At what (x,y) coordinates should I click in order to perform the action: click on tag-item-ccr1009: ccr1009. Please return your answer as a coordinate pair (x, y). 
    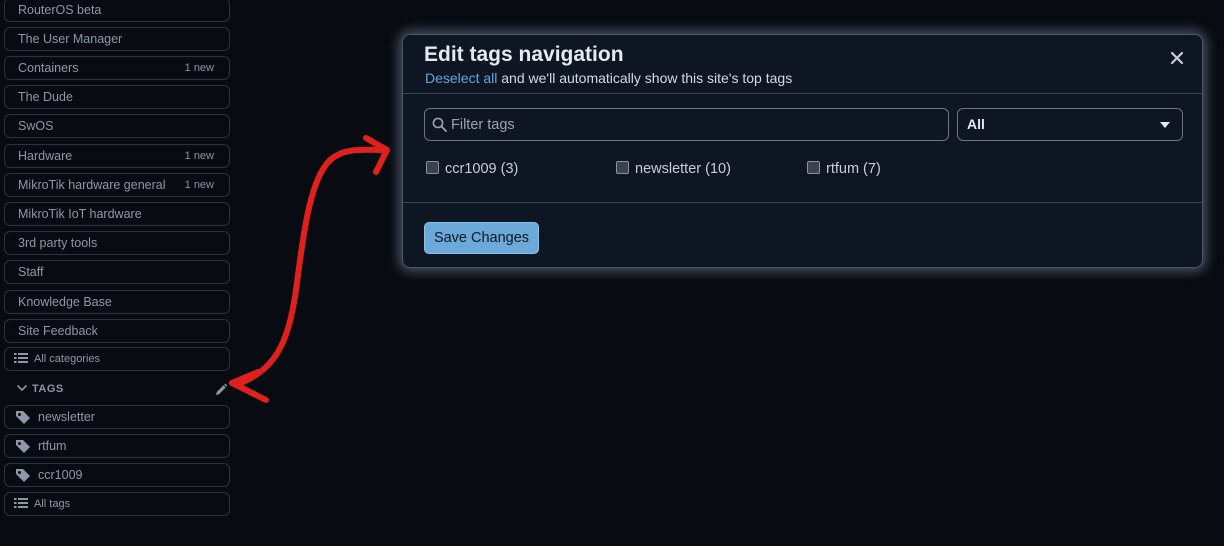
    Looking at the image, I should click on (117, 475).